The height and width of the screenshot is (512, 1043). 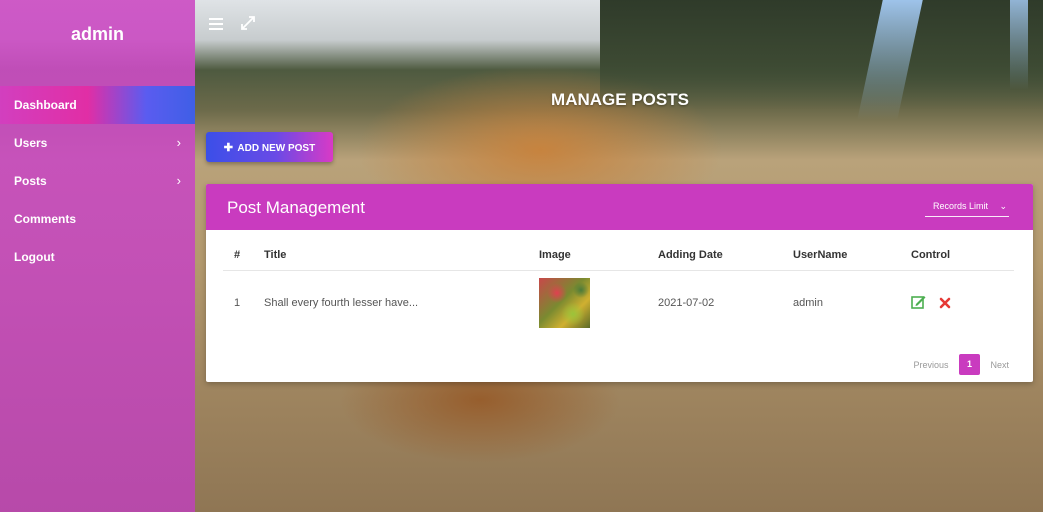 I want to click on pagination: Previous 1 Next, so click(x=961, y=364).